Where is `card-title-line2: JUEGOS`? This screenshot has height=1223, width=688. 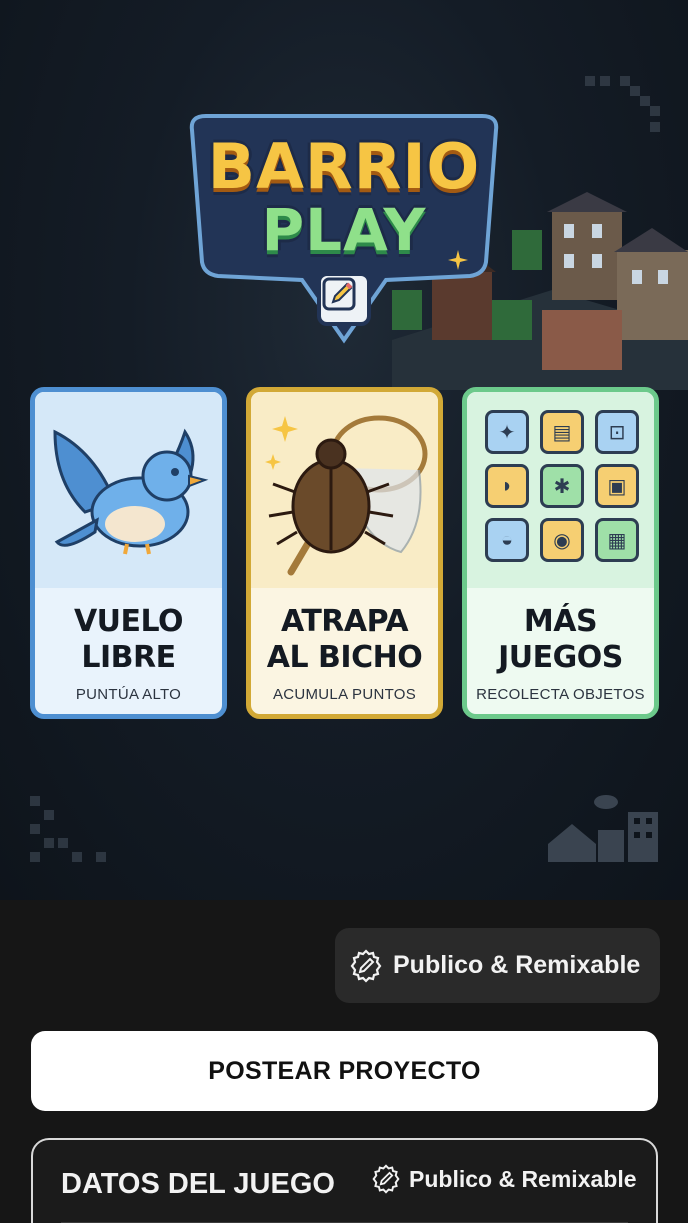 card-title-line2: JUEGOS is located at coordinates (560, 657).